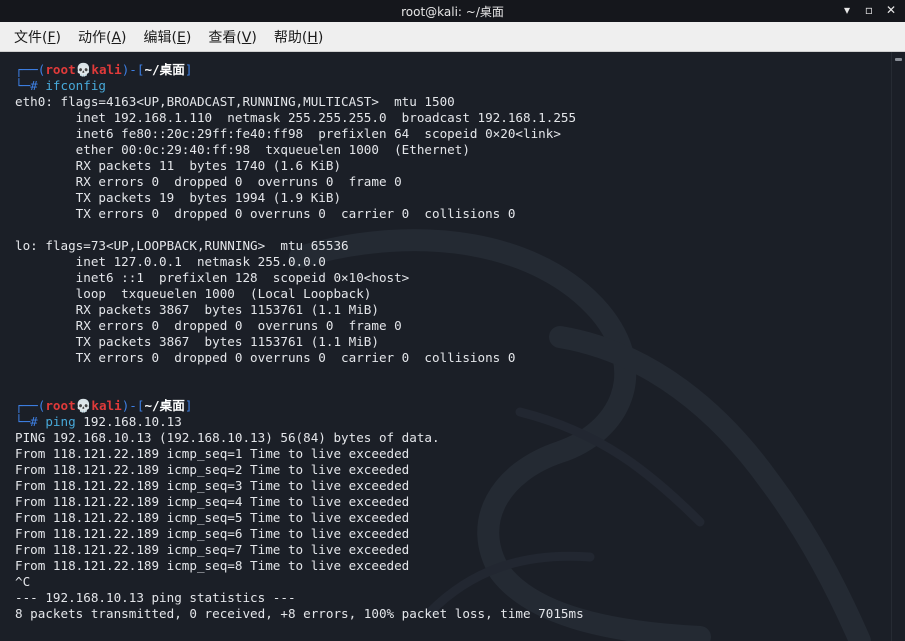 Image resolution: width=905 pixels, height=641 pixels. What do you see at coordinates (891, 10) in the screenshot?
I see `close-icon: ✕` at bounding box center [891, 10].